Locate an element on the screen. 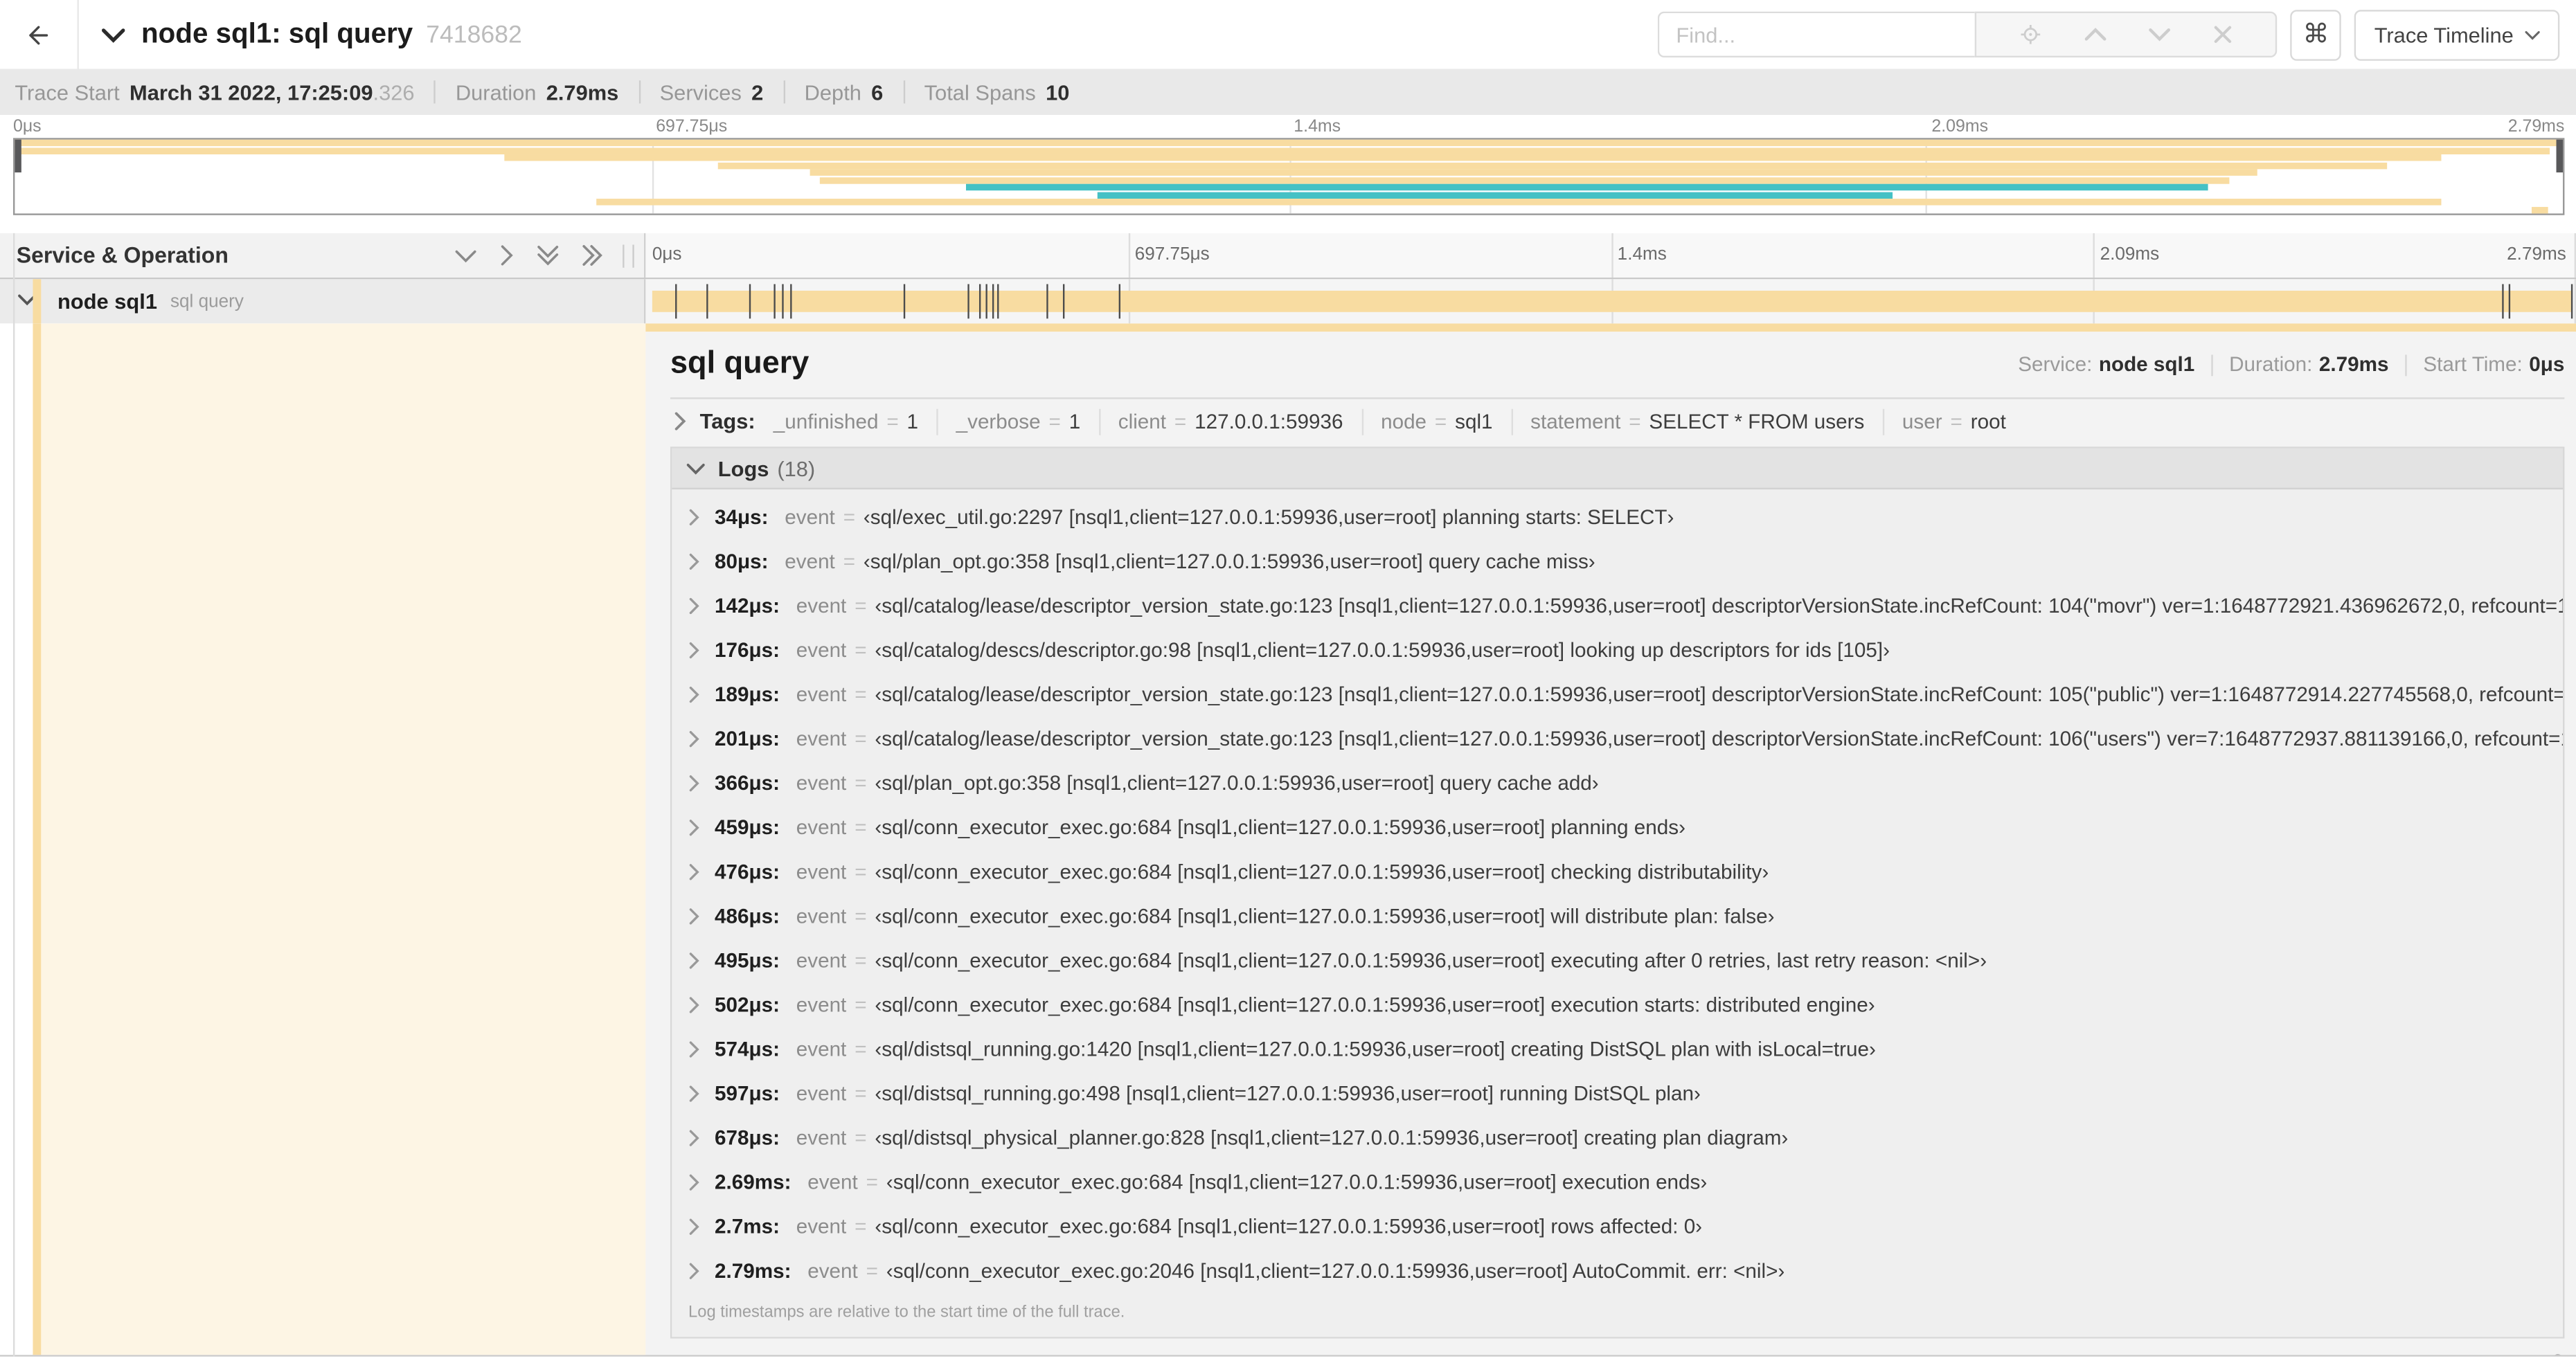 The height and width of the screenshot is (1363, 2576). link-icon is located at coordinates (2552, 1354).